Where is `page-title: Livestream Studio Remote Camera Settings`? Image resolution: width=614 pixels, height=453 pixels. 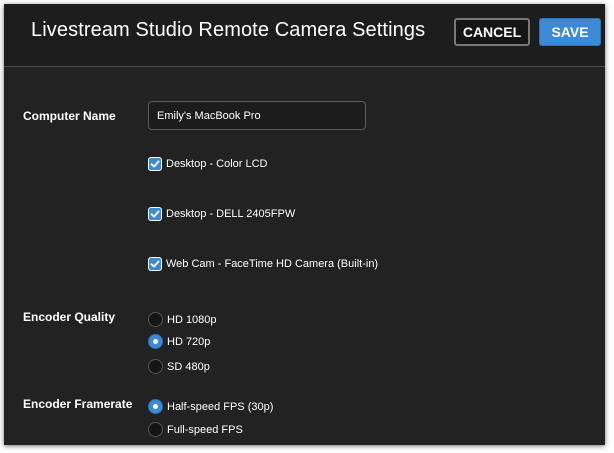 page-title: Livestream Studio Remote Camera Settings is located at coordinates (228, 30).